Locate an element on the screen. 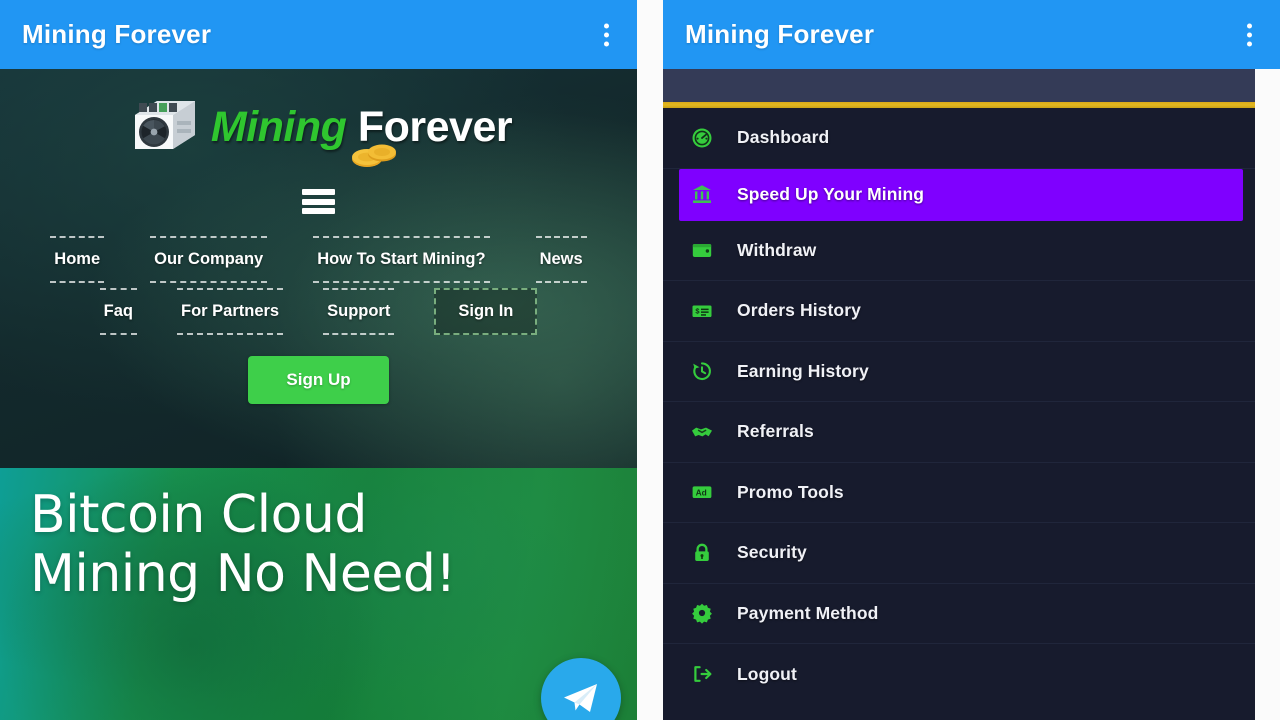  nav-item-sign-in: Sign In is located at coordinates (486, 311).